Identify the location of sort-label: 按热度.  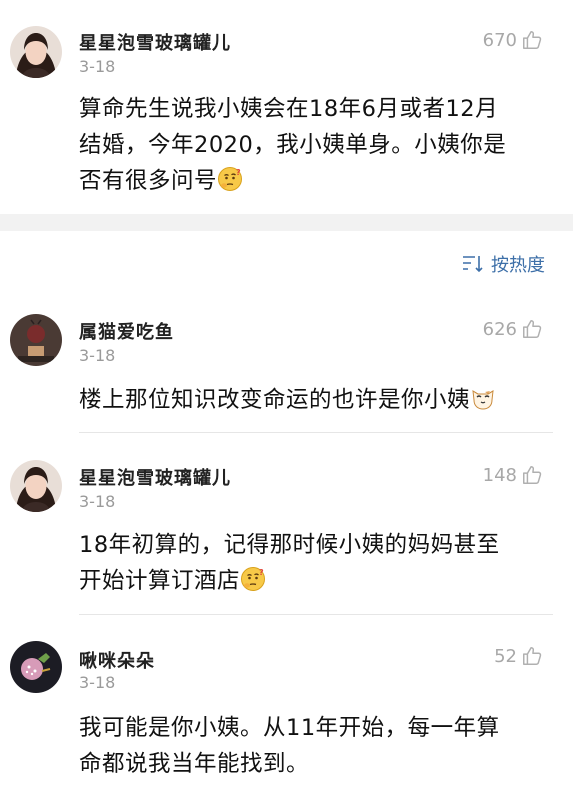
(518, 265).